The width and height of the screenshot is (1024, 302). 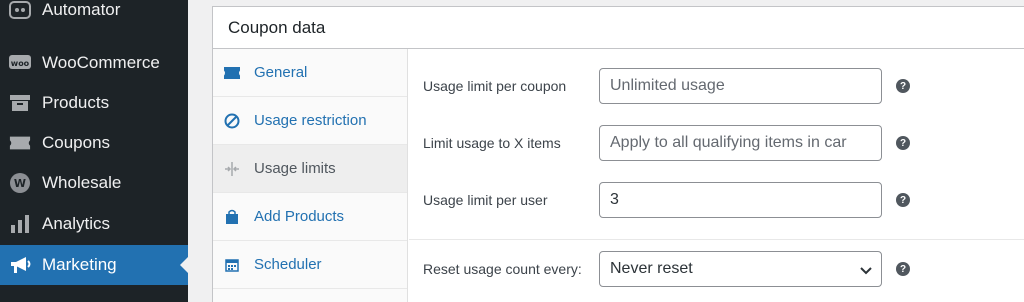 I want to click on usage-limit-per-user-row: Usage limit per user 3 ?, so click(x=716, y=200).